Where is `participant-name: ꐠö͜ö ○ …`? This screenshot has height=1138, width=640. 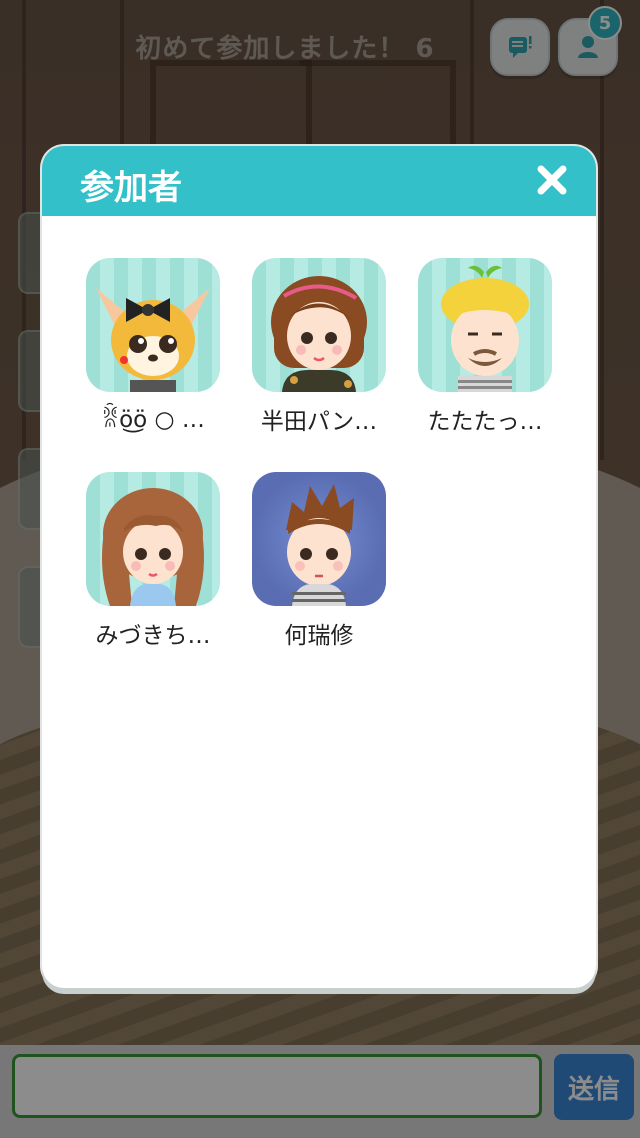 participant-name: ꐠö͜ö ○ … is located at coordinates (153, 420).